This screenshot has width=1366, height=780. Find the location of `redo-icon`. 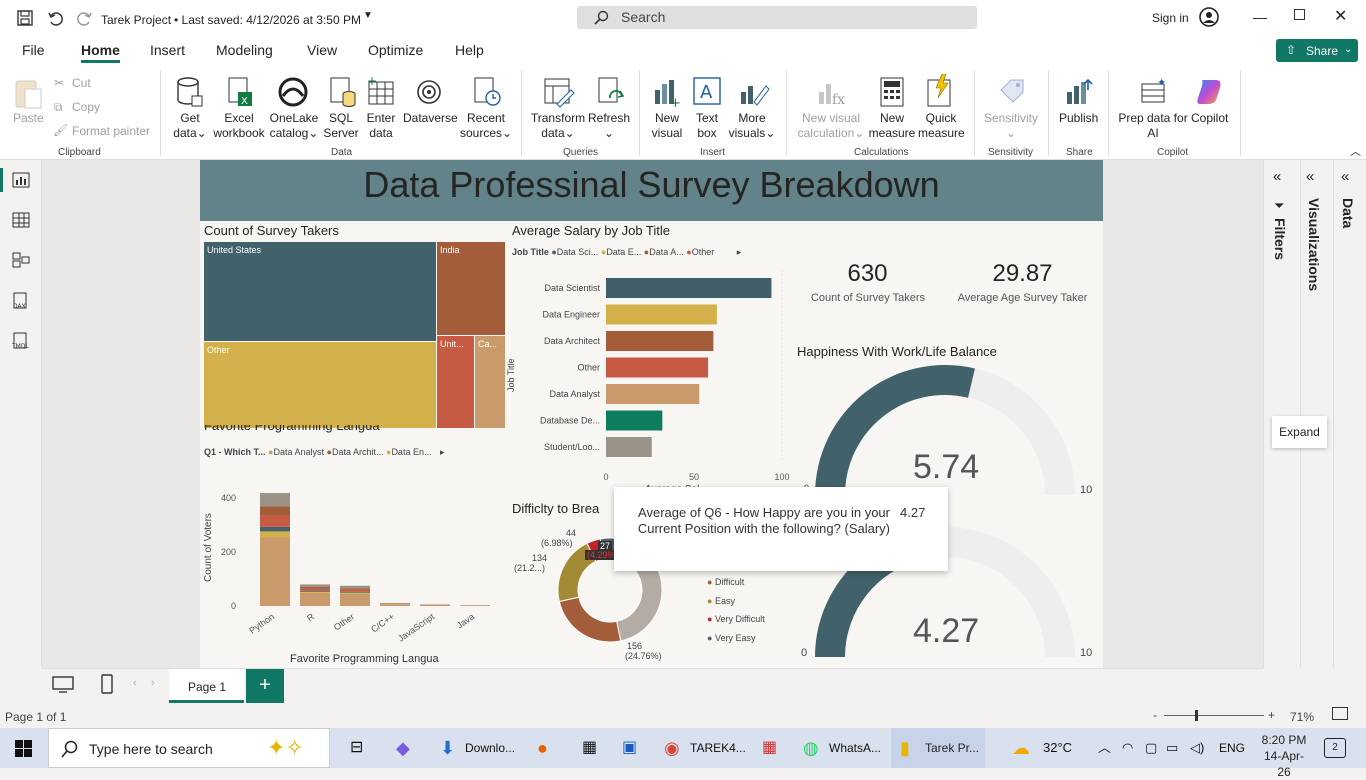

redo-icon is located at coordinates (85, 18).